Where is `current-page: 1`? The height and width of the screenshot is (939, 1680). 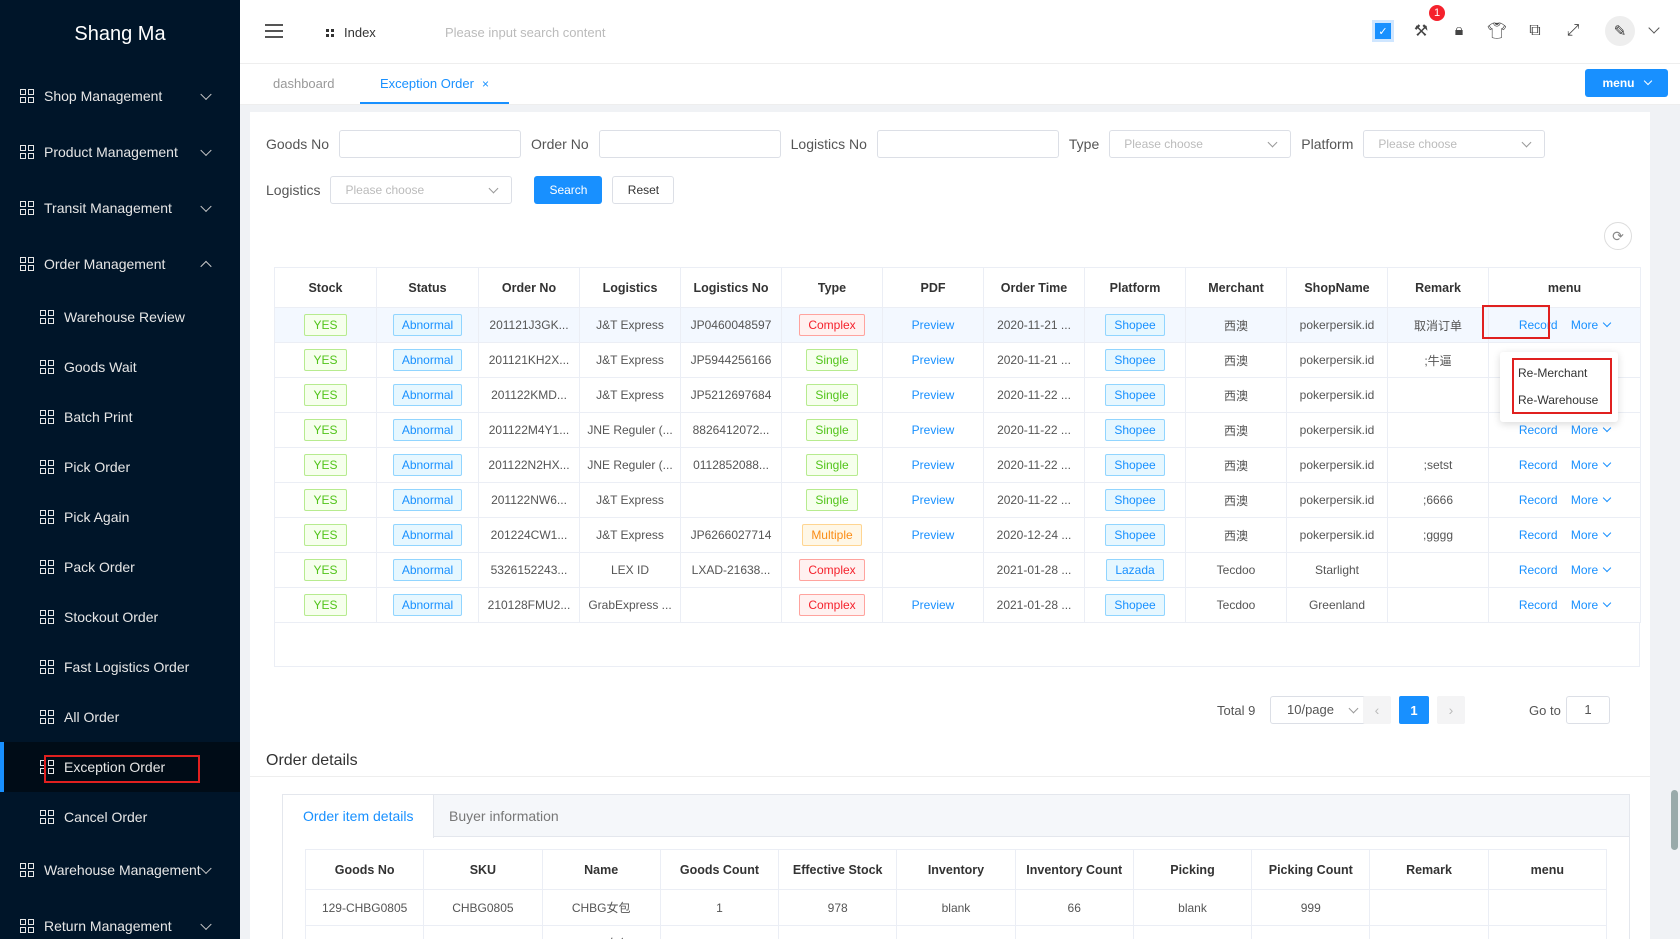 current-page: 1 is located at coordinates (1414, 710).